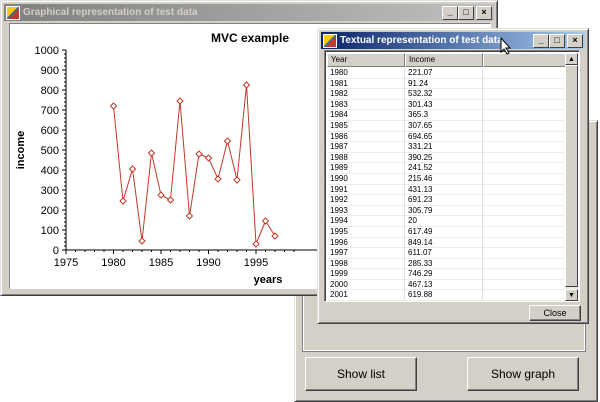 The image size is (600, 402). Describe the element at coordinates (447, 94) in the screenshot. I see `table-row: 1982 532.32` at that location.